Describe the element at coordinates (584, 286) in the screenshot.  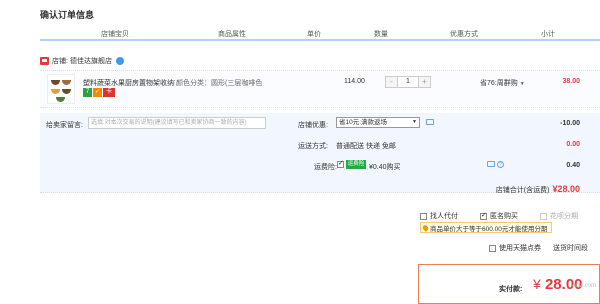
I see `watermark: itcui.com` at that location.